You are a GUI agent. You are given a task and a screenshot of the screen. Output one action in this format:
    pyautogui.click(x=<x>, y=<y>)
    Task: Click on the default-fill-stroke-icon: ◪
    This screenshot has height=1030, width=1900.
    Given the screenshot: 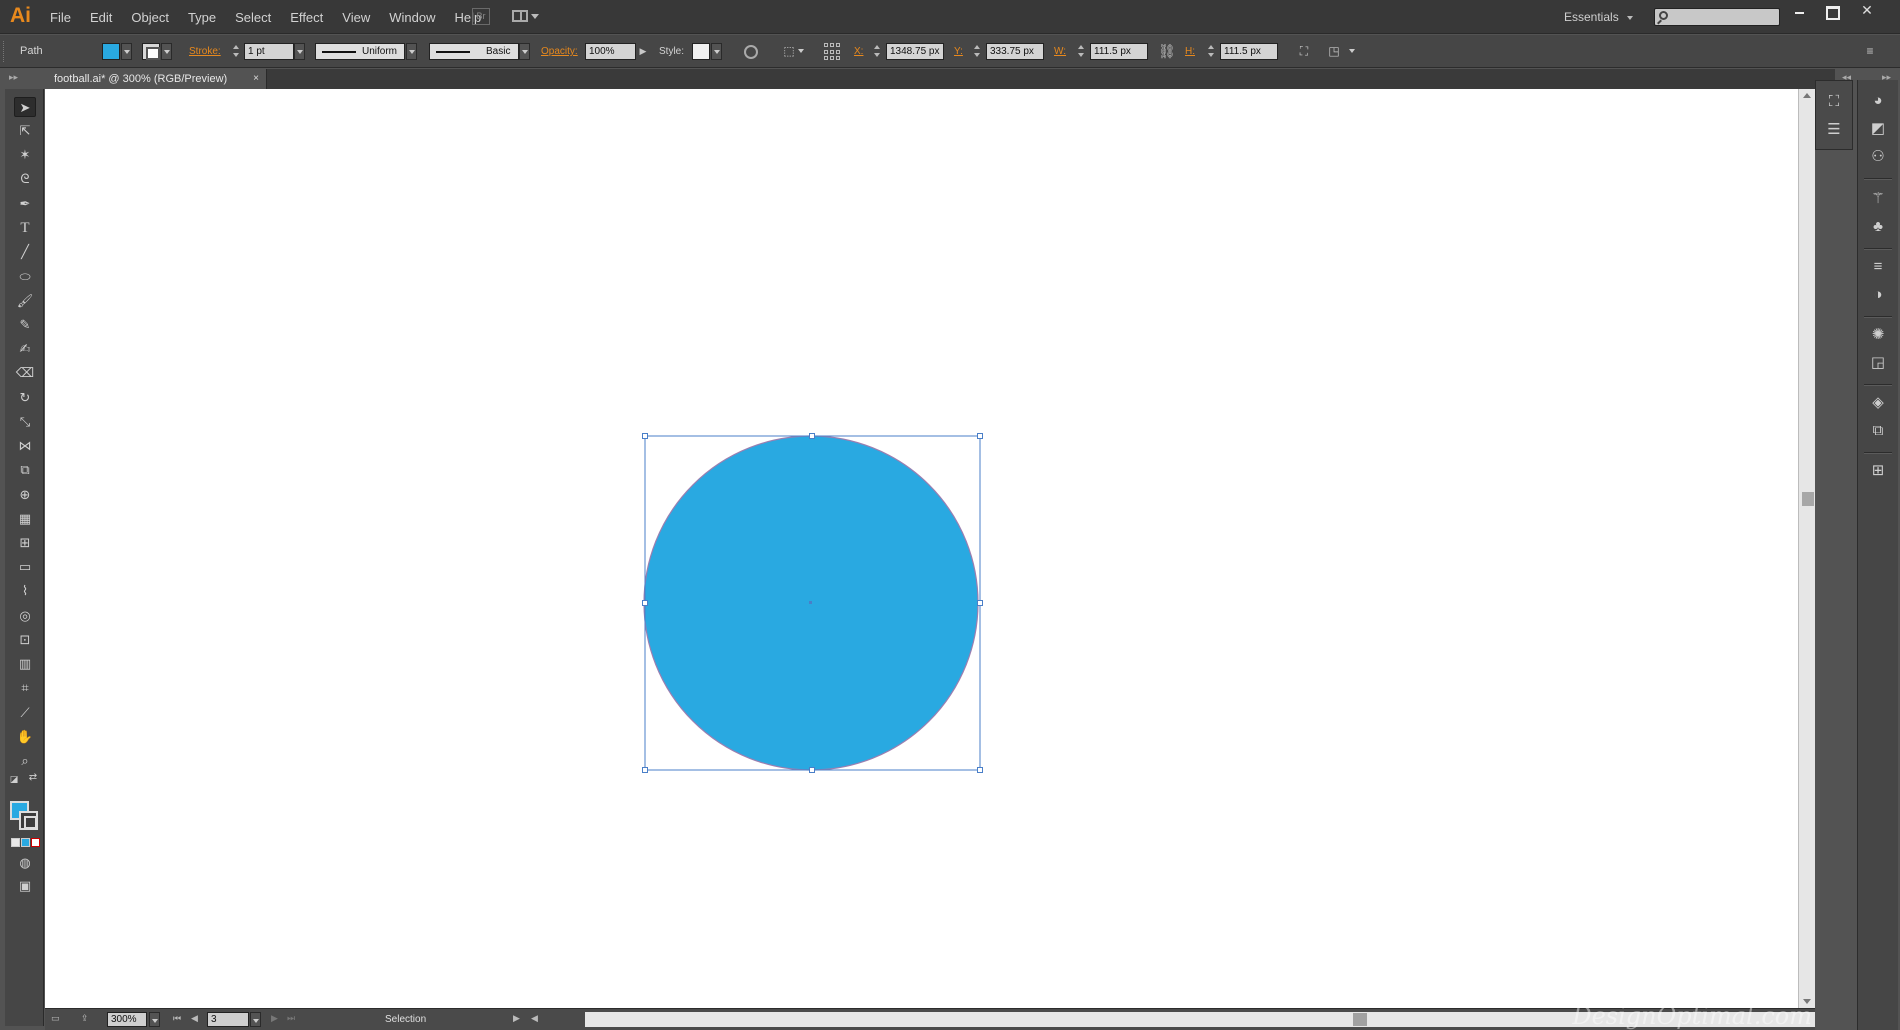 What is the action you would take?
    pyautogui.click(x=14, y=779)
    